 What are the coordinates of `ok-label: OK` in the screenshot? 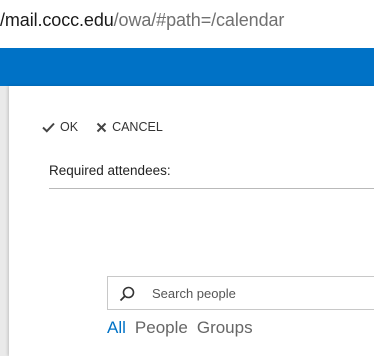 It's located at (69, 127).